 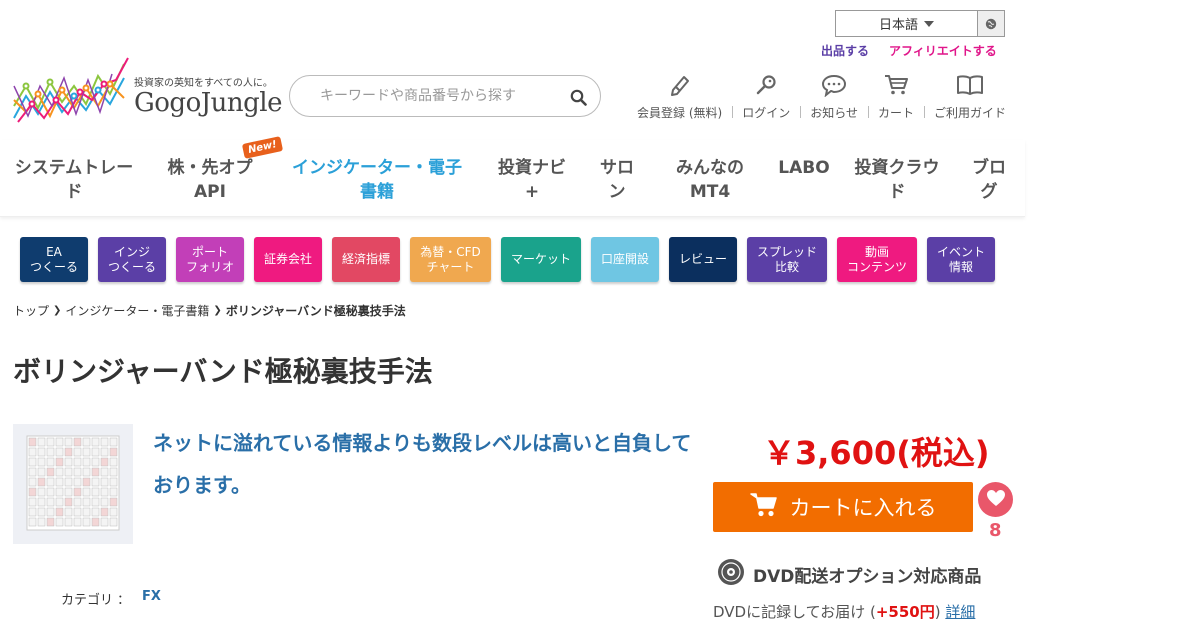 I want to click on category-button-label: コンテンツ, so click(x=876, y=266).